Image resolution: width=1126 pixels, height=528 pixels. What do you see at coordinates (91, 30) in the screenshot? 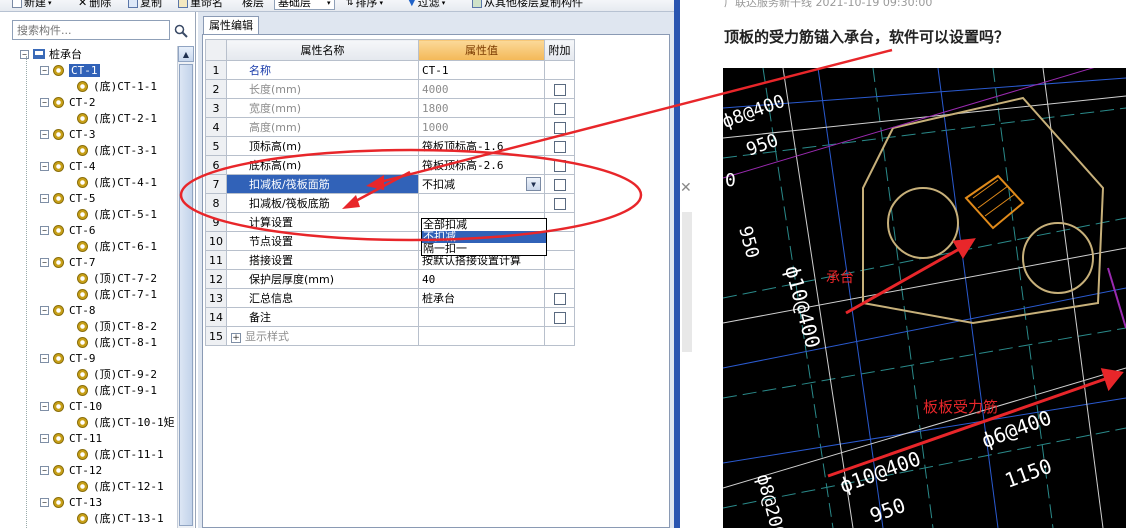
I see `search-input` at bounding box center [91, 30].